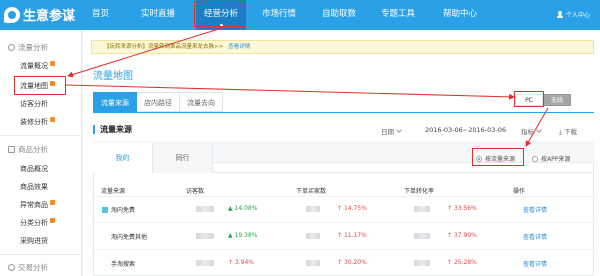 Image resolution: width=600 pixels, height=276 pixels. What do you see at coordinates (115, 102) in the screenshot?
I see `tab-traffic-source: 流量来源` at bounding box center [115, 102].